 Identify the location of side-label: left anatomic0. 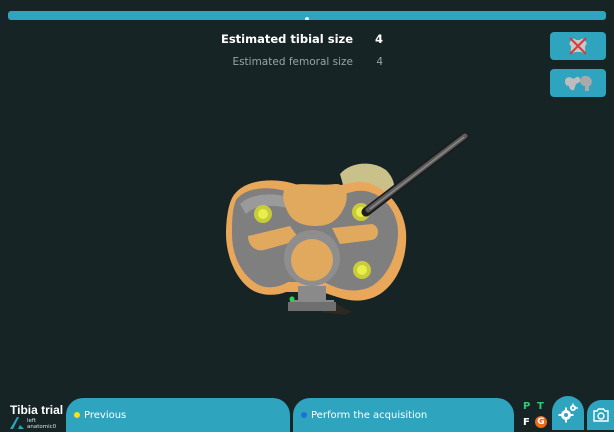
(41, 424).